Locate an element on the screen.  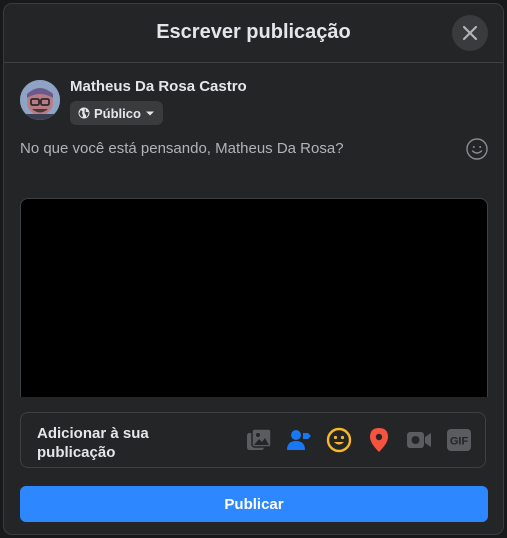
gif-icon: GIF is located at coordinates (459, 440).